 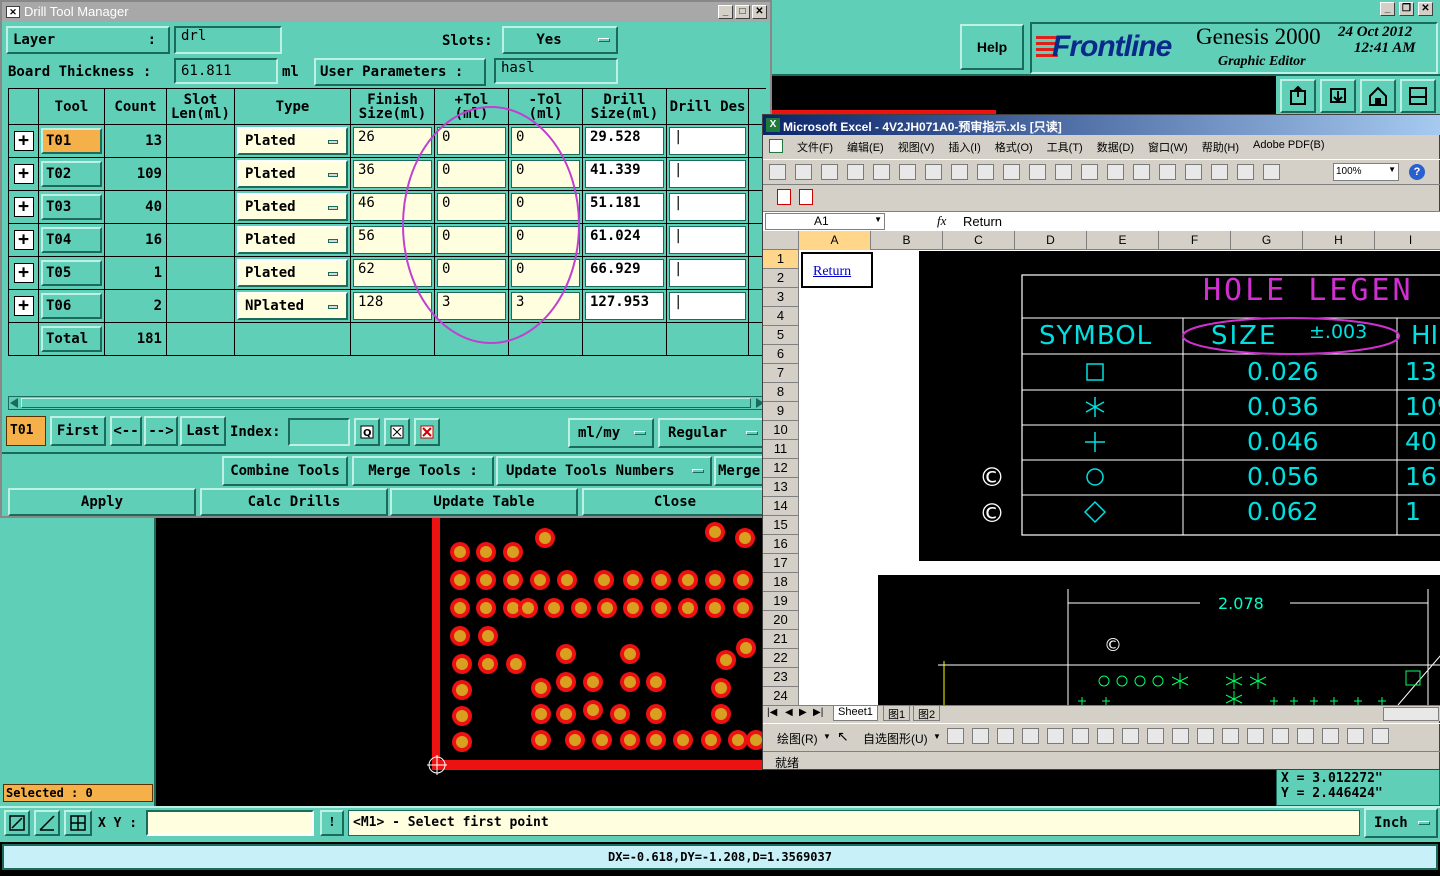 What do you see at coordinates (781, 582) in the screenshot?
I see `row-header: 18` at bounding box center [781, 582].